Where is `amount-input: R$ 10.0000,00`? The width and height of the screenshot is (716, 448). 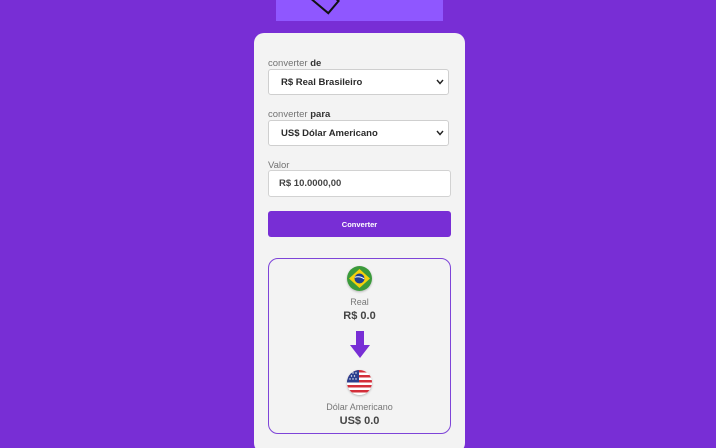 amount-input: R$ 10.0000,00 is located at coordinates (359, 183).